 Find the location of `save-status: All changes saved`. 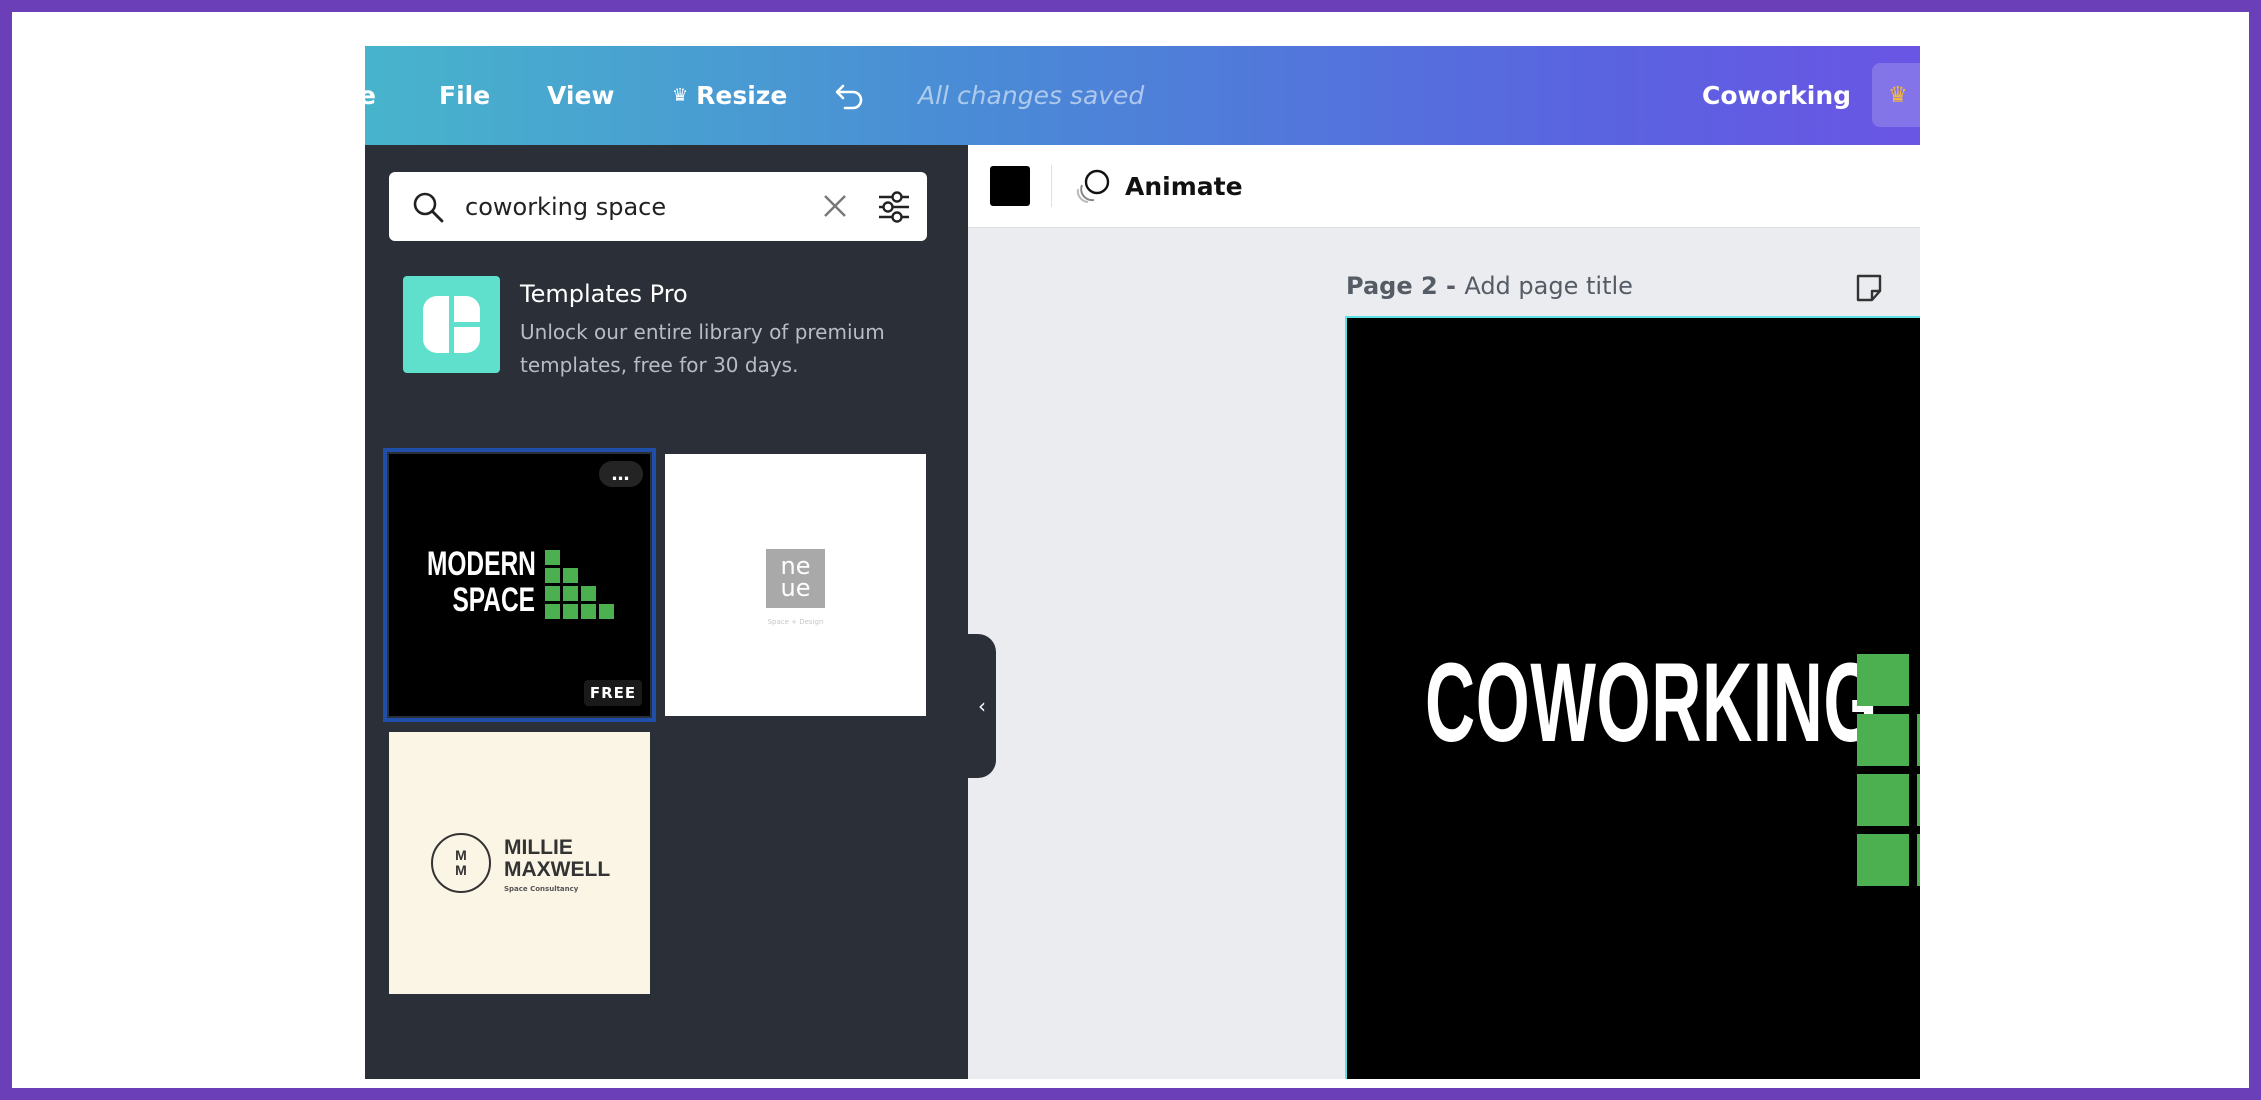

save-status: All changes saved is located at coordinates (1031, 95).